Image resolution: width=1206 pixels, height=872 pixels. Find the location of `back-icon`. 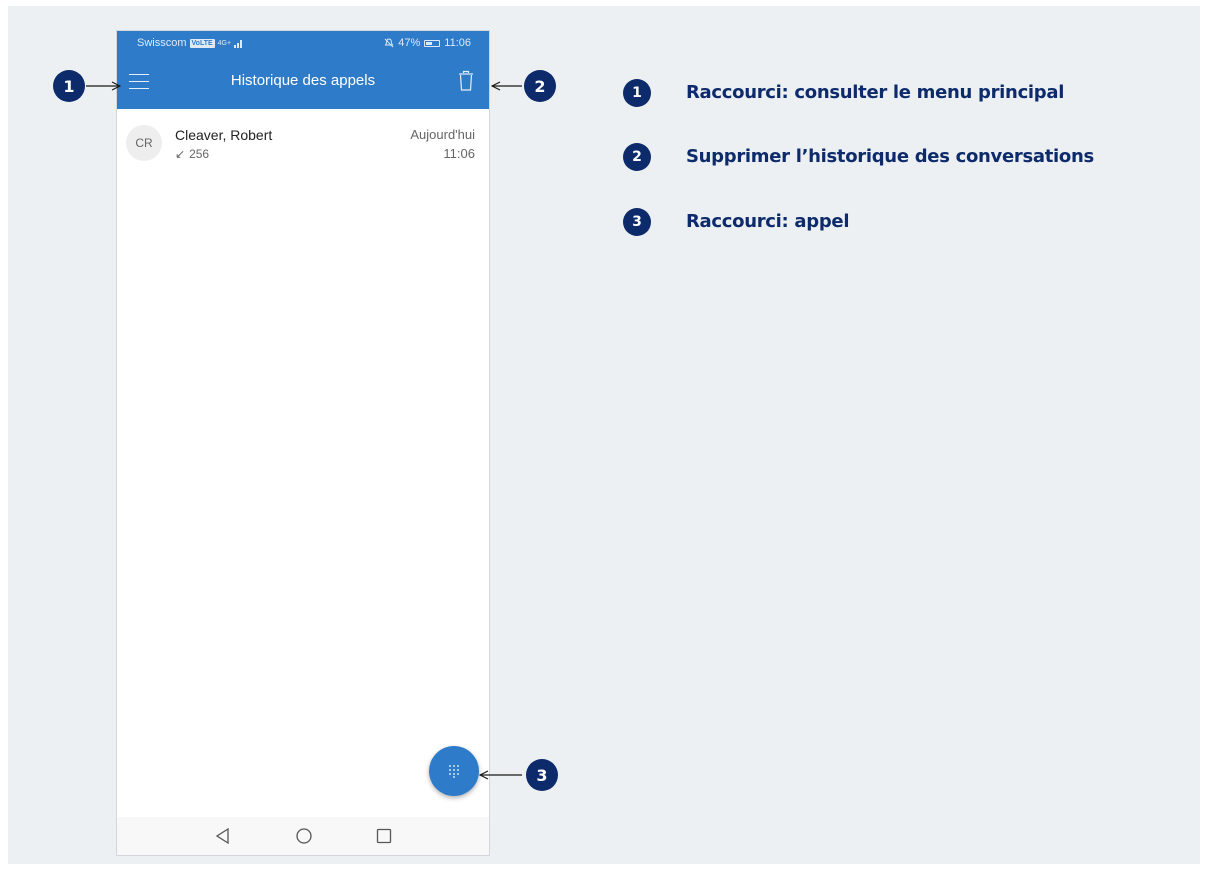

back-icon is located at coordinates (223, 836).